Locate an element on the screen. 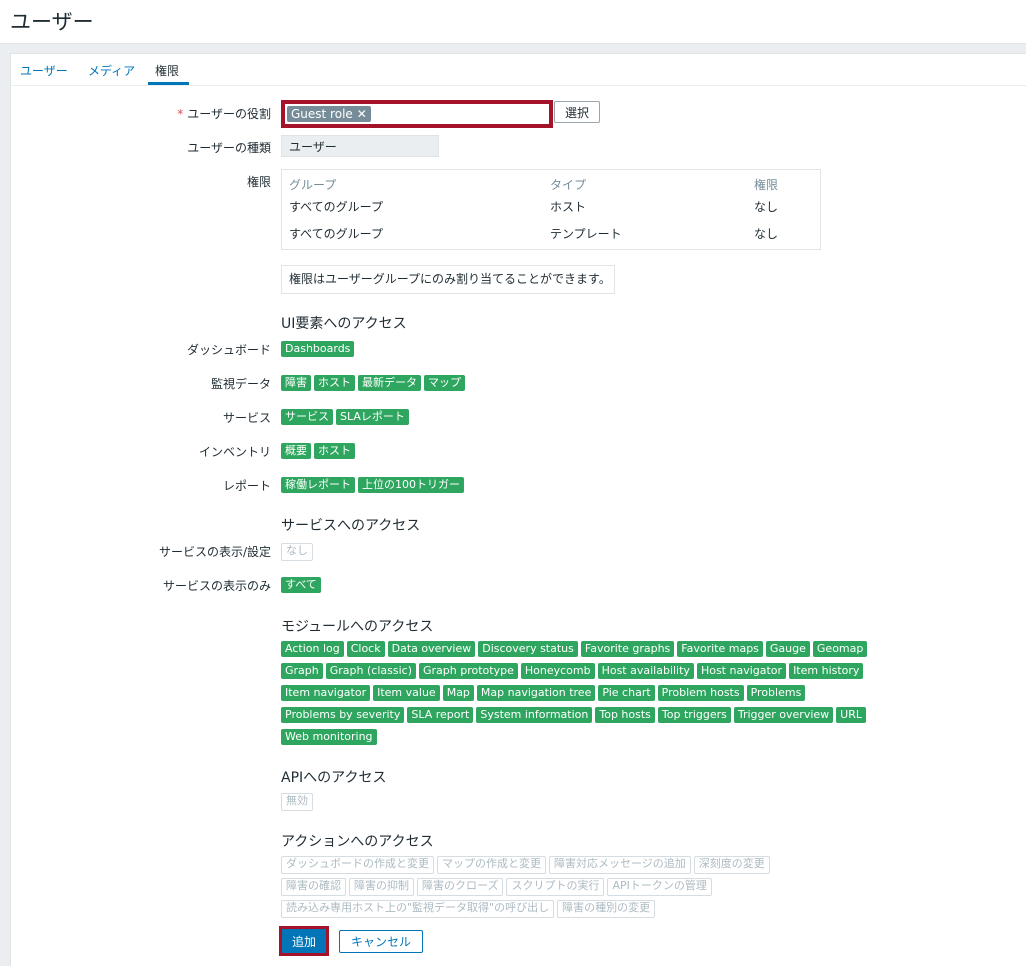 This screenshot has width=1026, height=966. access-tag: Item value is located at coordinates (406, 693).